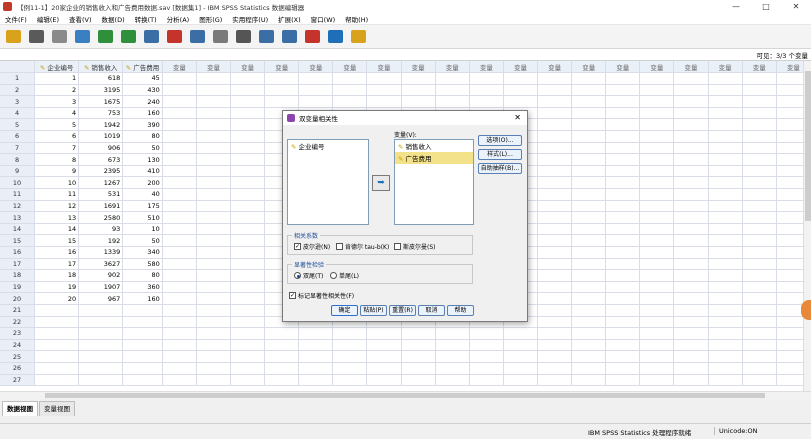 This screenshot has height=439, width=811. I want to click on data-cell: 160, so click(142, 113).